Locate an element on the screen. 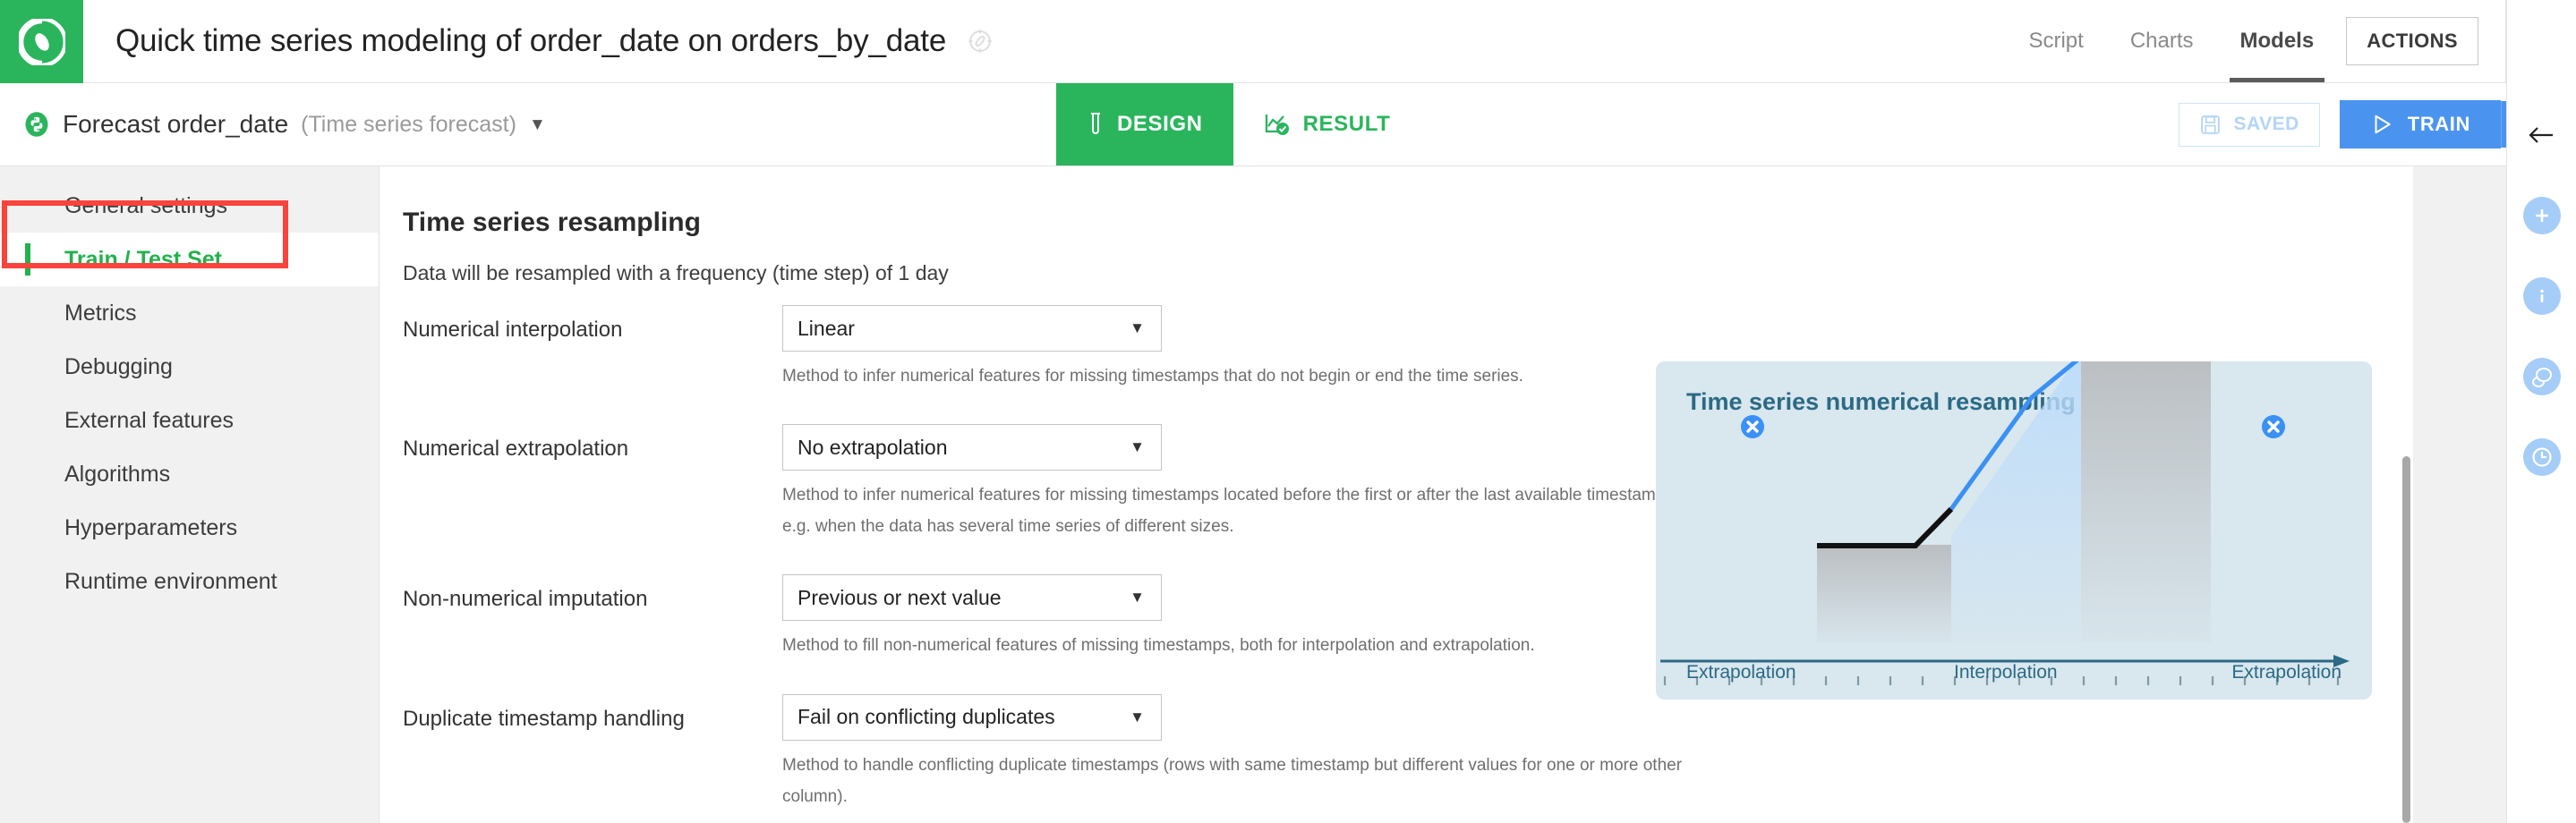  mode-tabs: DESIGN RESULT is located at coordinates (1238, 124).